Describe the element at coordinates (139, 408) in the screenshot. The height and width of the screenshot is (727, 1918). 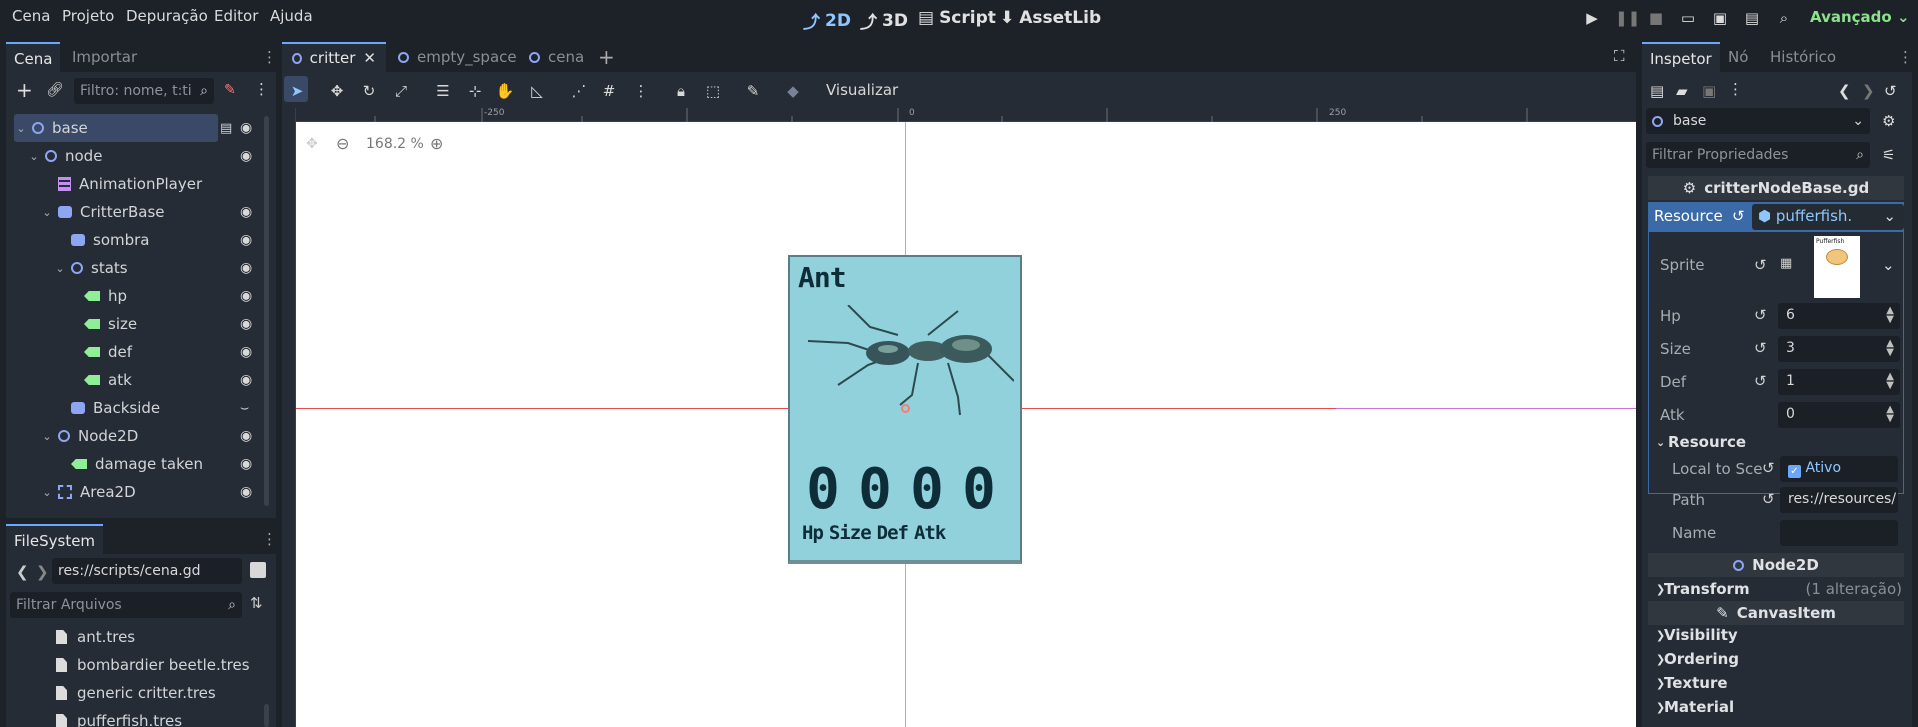
I see `scene-node-backside: Backside ⌣` at that location.